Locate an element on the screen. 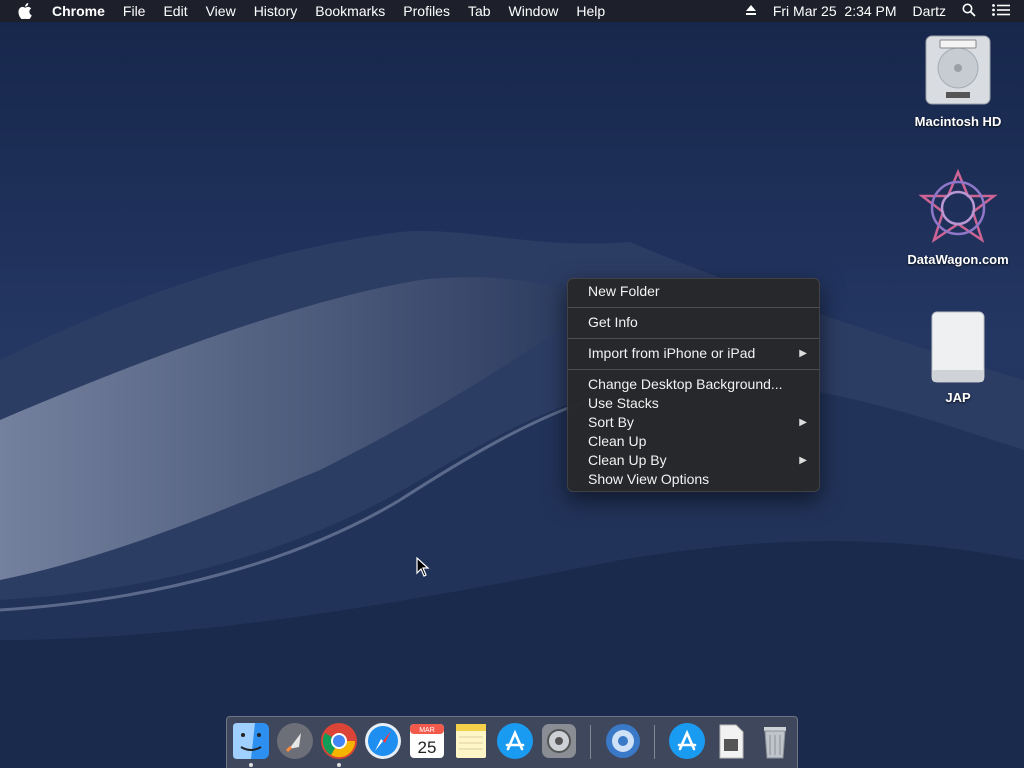 The image size is (1024, 768). eject-icon is located at coordinates (751, 11).